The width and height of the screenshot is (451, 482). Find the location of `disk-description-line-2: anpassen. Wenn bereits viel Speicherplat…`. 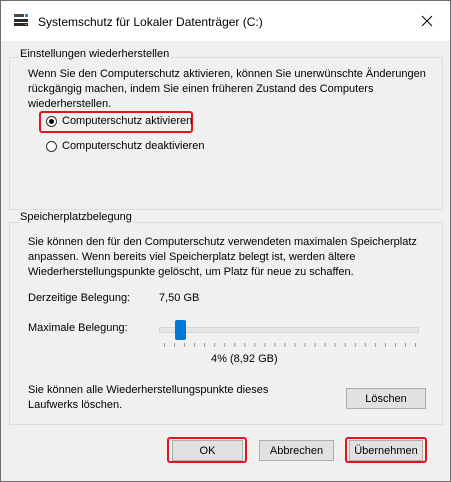

disk-description-line-2: anpassen. Wenn bereits viel Speicherplat… is located at coordinates (192, 257).